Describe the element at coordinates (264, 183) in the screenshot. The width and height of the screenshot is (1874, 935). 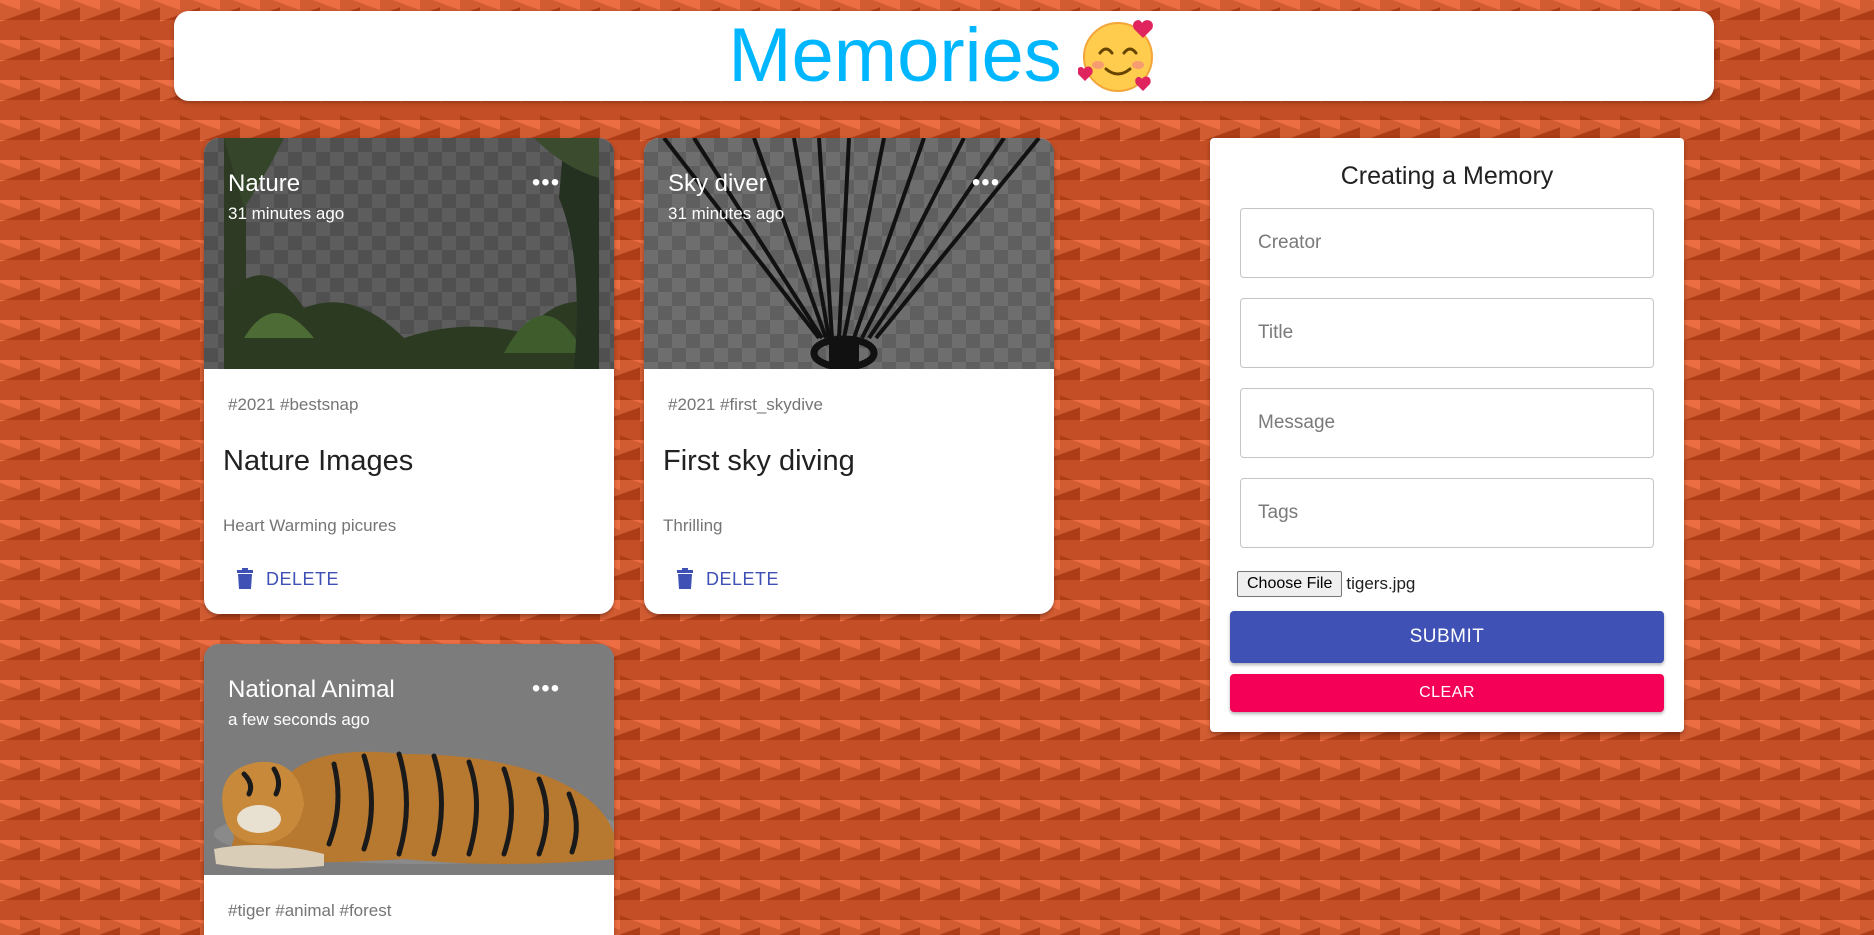
I see `card-creator: Nature` at that location.